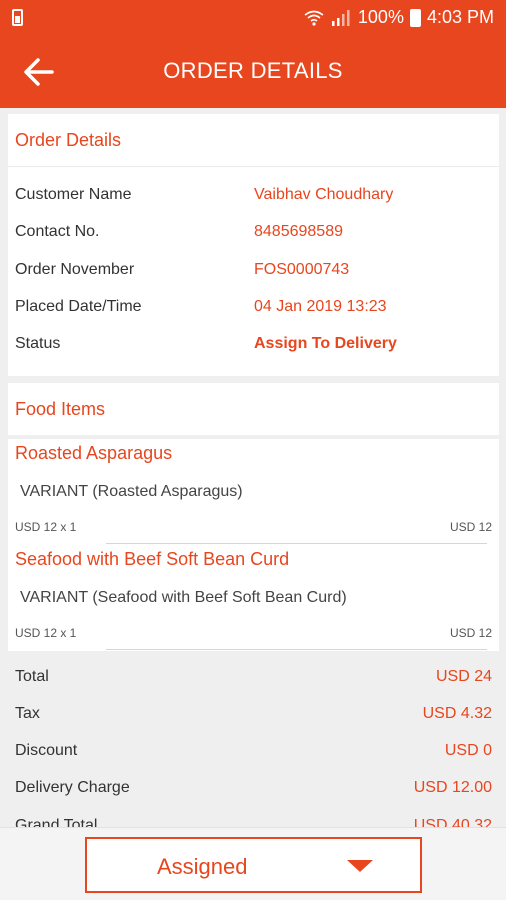 The width and height of the screenshot is (506, 900). What do you see at coordinates (78, 306) in the screenshot?
I see `placed-datetime-label: Placed Date/Time` at bounding box center [78, 306].